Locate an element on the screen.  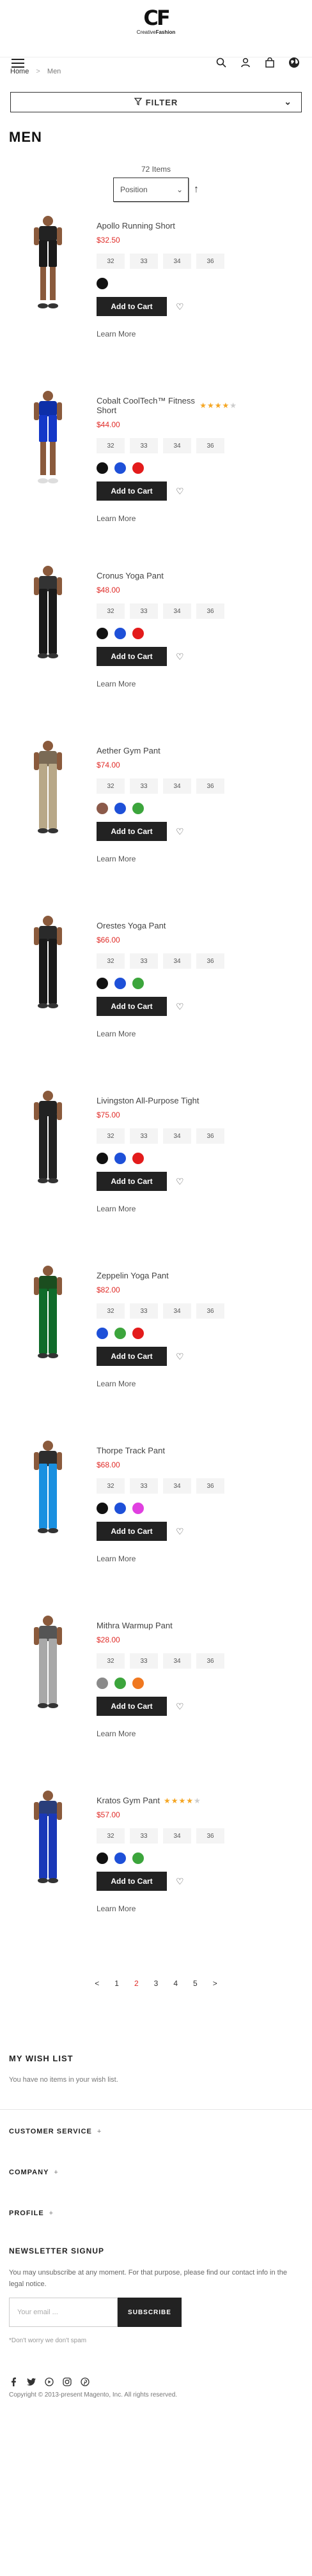
pagination-page: 5 is located at coordinates (195, 1984).